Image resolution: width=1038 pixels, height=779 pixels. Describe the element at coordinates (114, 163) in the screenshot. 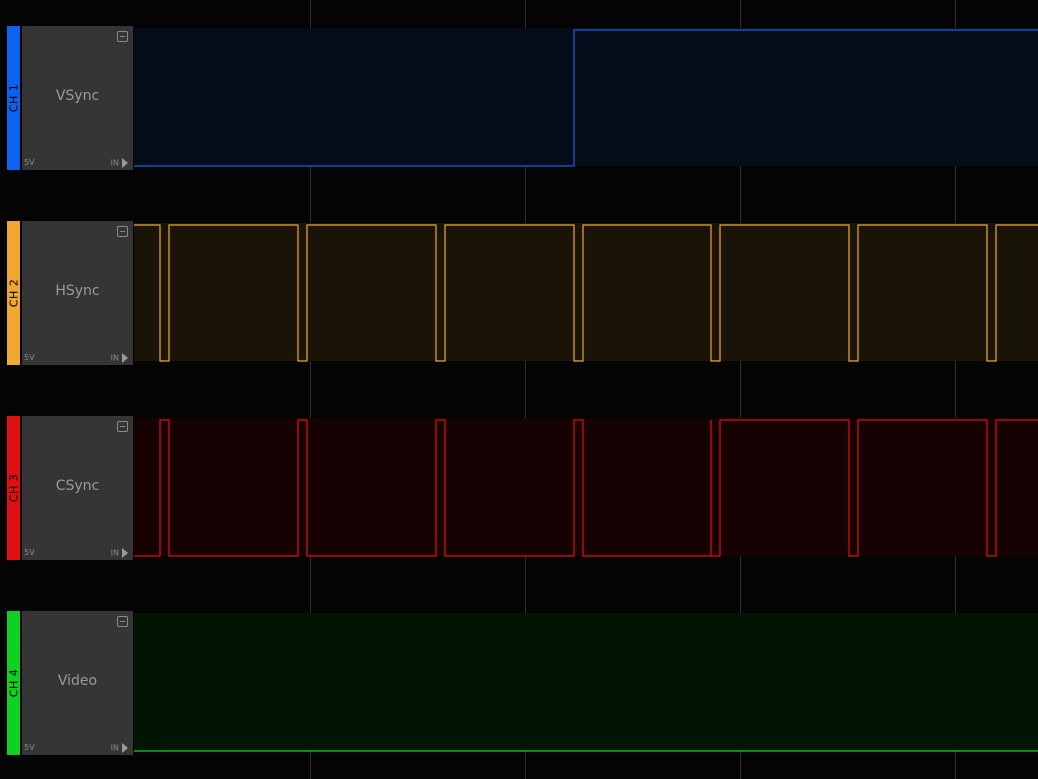

I see `channel-1-input-label: IN` at that location.